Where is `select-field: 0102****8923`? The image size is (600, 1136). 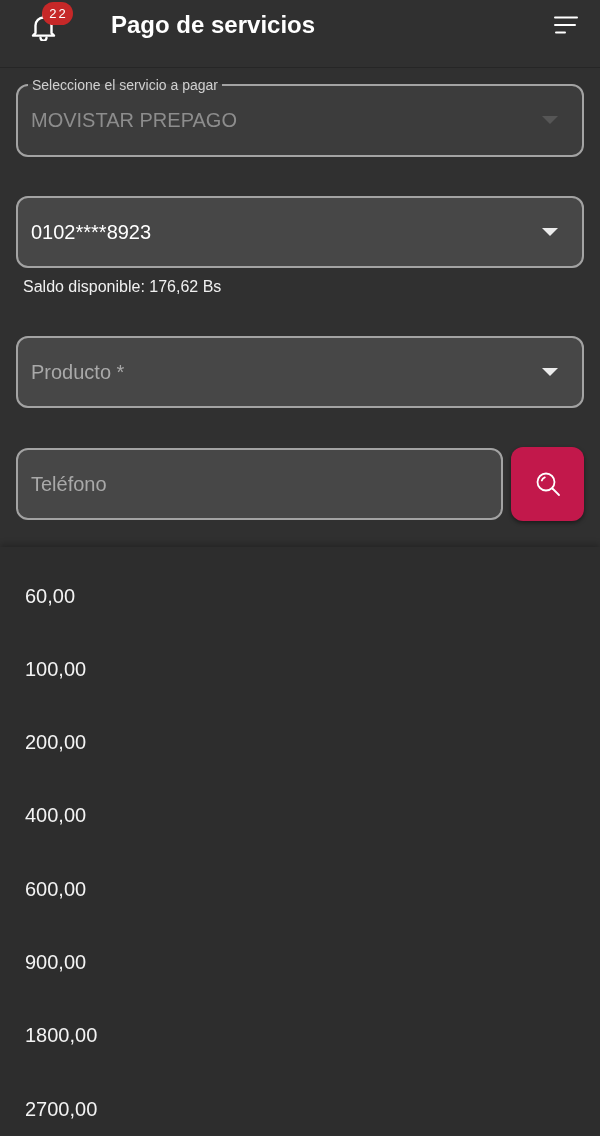
select-field: 0102****8923 is located at coordinates (300, 232).